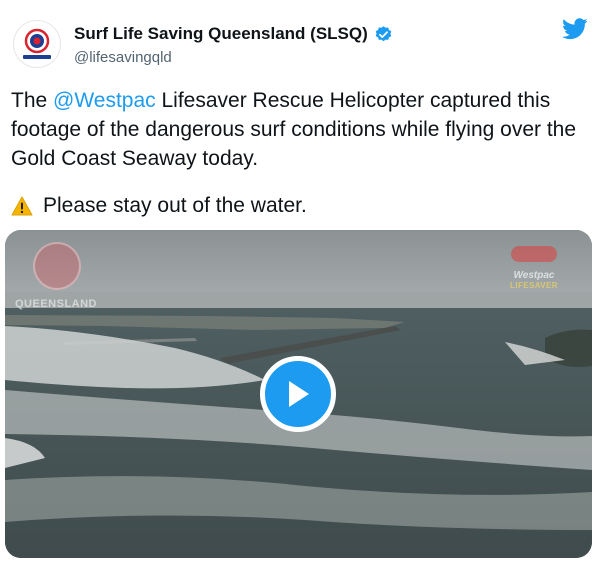 The height and width of the screenshot is (565, 595). I want to click on helicopter-icon, so click(534, 254).